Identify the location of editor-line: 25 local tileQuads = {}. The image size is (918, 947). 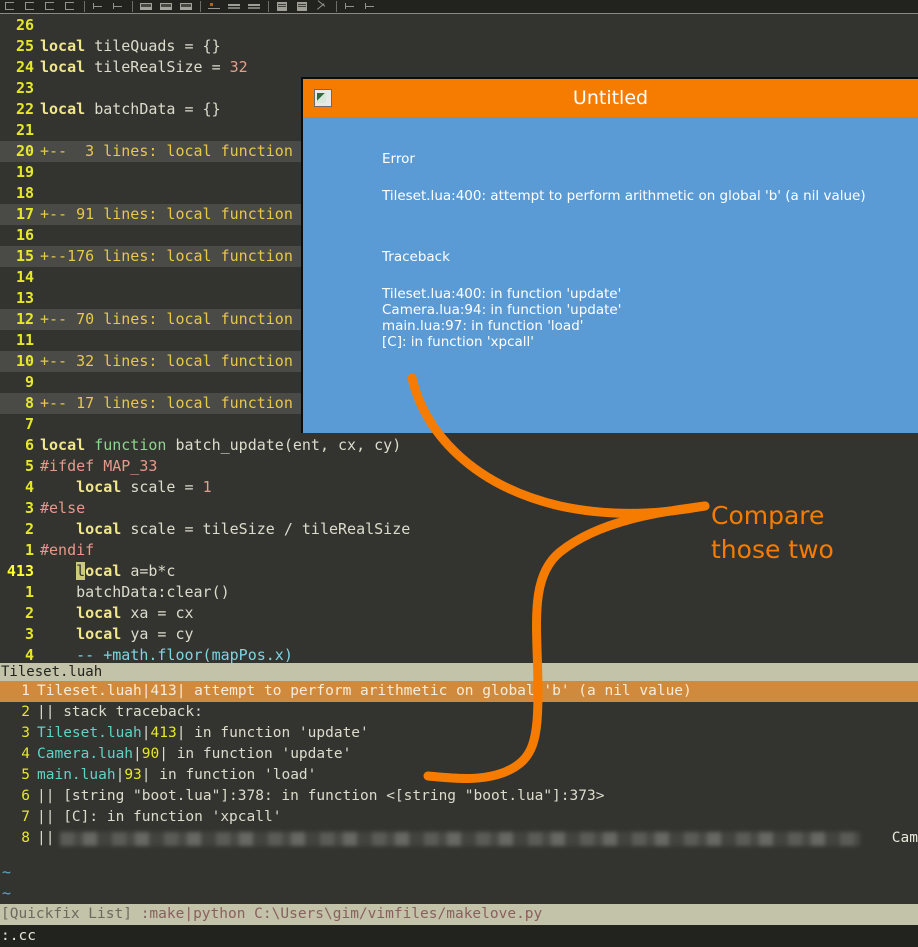
(459, 46).